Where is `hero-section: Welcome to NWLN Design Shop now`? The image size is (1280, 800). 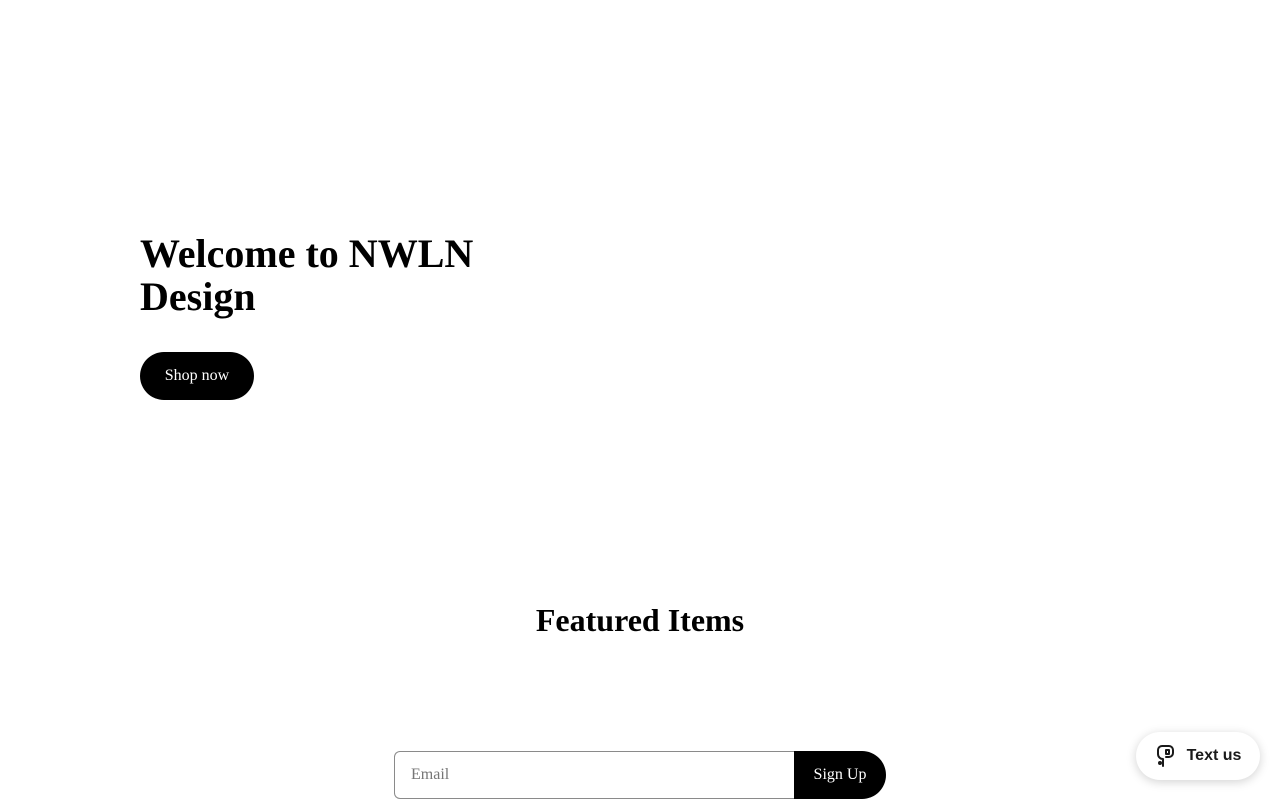
hero-section: Welcome to NWLN Design Shop now is located at coordinates (350, 316).